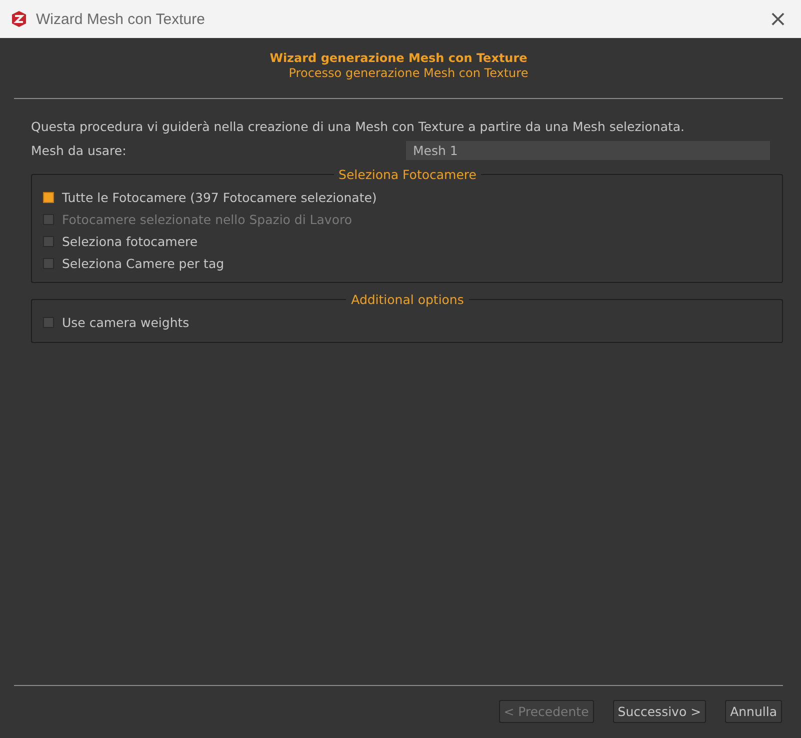 The width and height of the screenshot is (801, 738). Describe the element at coordinates (120, 19) in the screenshot. I see `window-title: Wizard Mesh con Texture` at that location.